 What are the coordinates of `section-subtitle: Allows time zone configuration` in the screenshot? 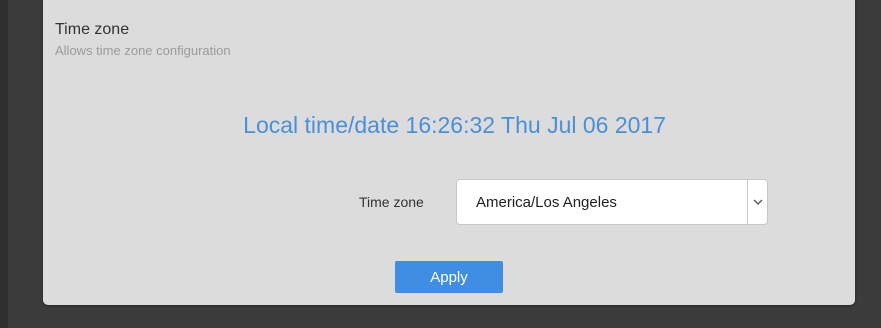 It's located at (143, 50).